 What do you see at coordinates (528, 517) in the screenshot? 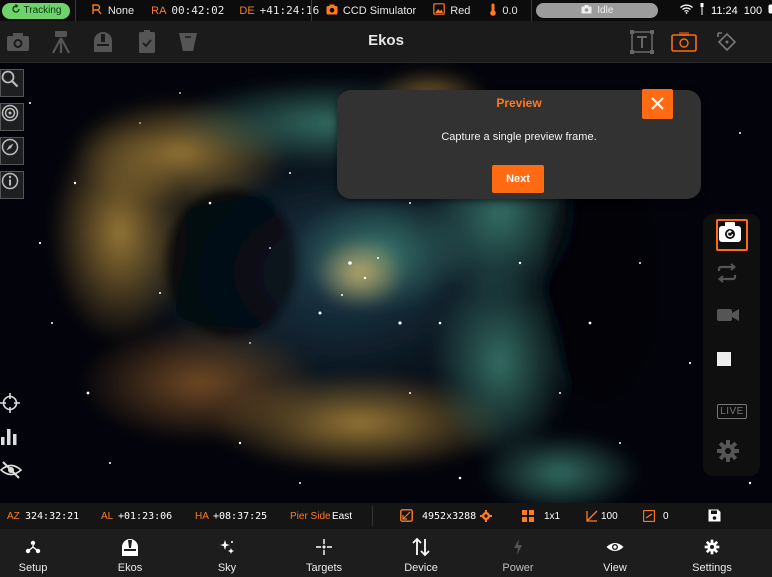
I see `binning-icon` at bounding box center [528, 517].